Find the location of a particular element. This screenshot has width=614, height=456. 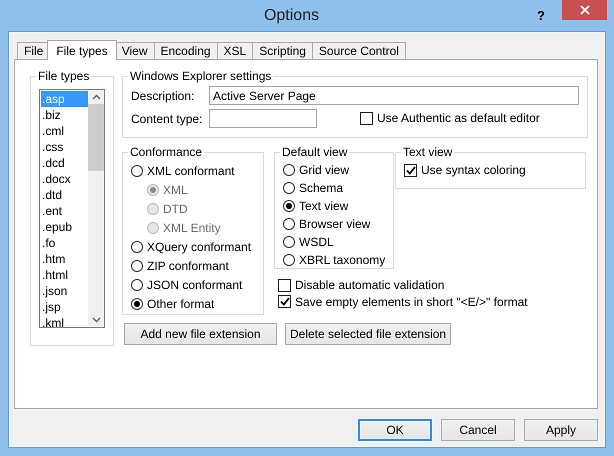

scroll-up-icon is located at coordinates (96, 97).